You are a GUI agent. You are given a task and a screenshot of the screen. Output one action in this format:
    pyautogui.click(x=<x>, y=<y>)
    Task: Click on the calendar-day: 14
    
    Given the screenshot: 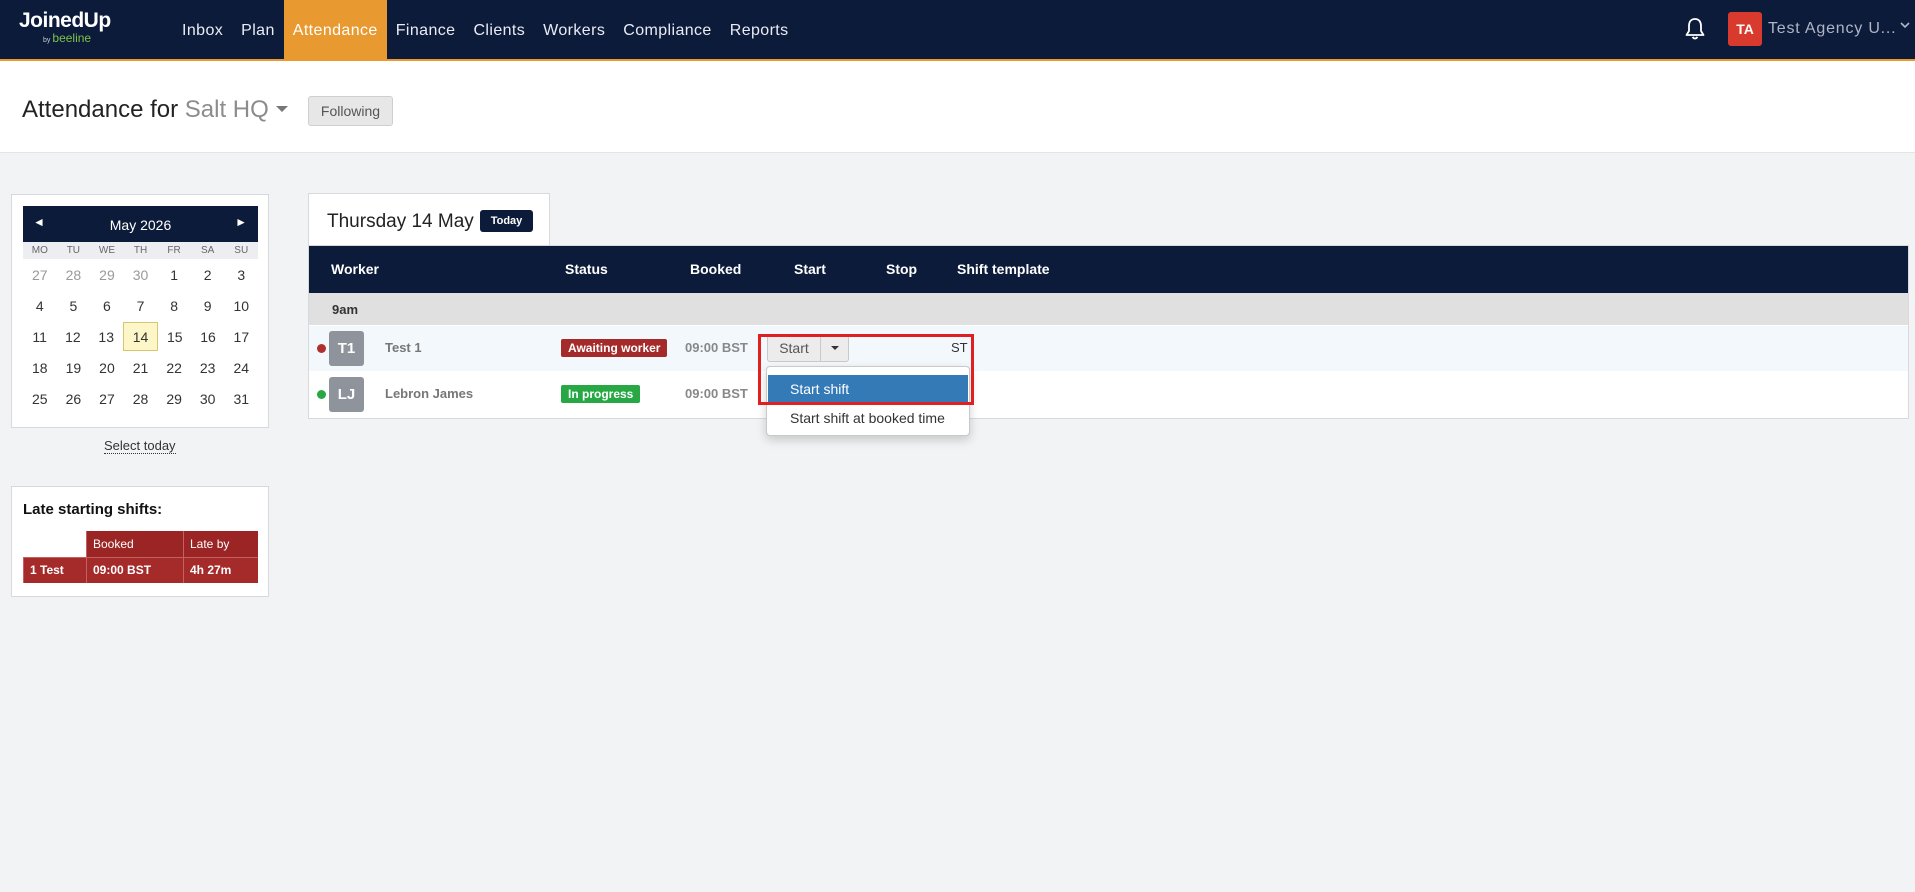 What is the action you would take?
    pyautogui.click(x=140, y=336)
    